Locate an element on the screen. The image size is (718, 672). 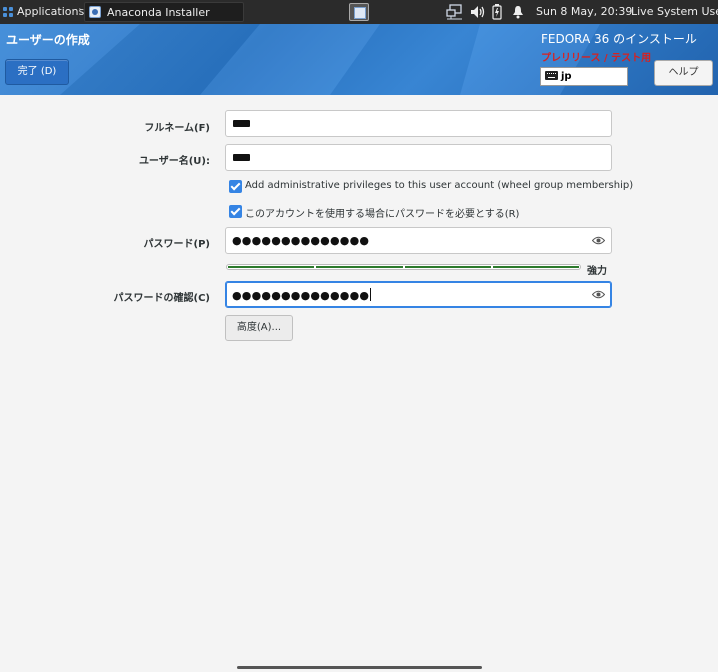
password-strength-label: 強力 is located at coordinates (597, 271).